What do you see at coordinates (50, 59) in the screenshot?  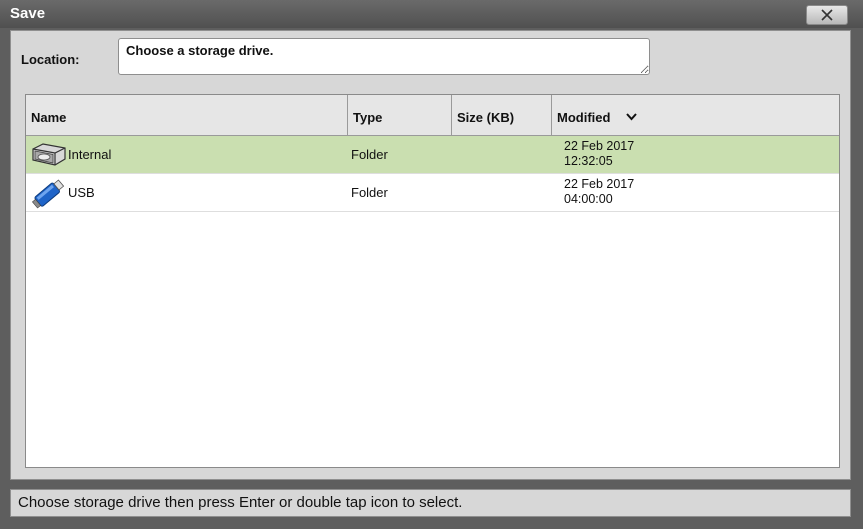 I see `location-label: Location:` at bounding box center [50, 59].